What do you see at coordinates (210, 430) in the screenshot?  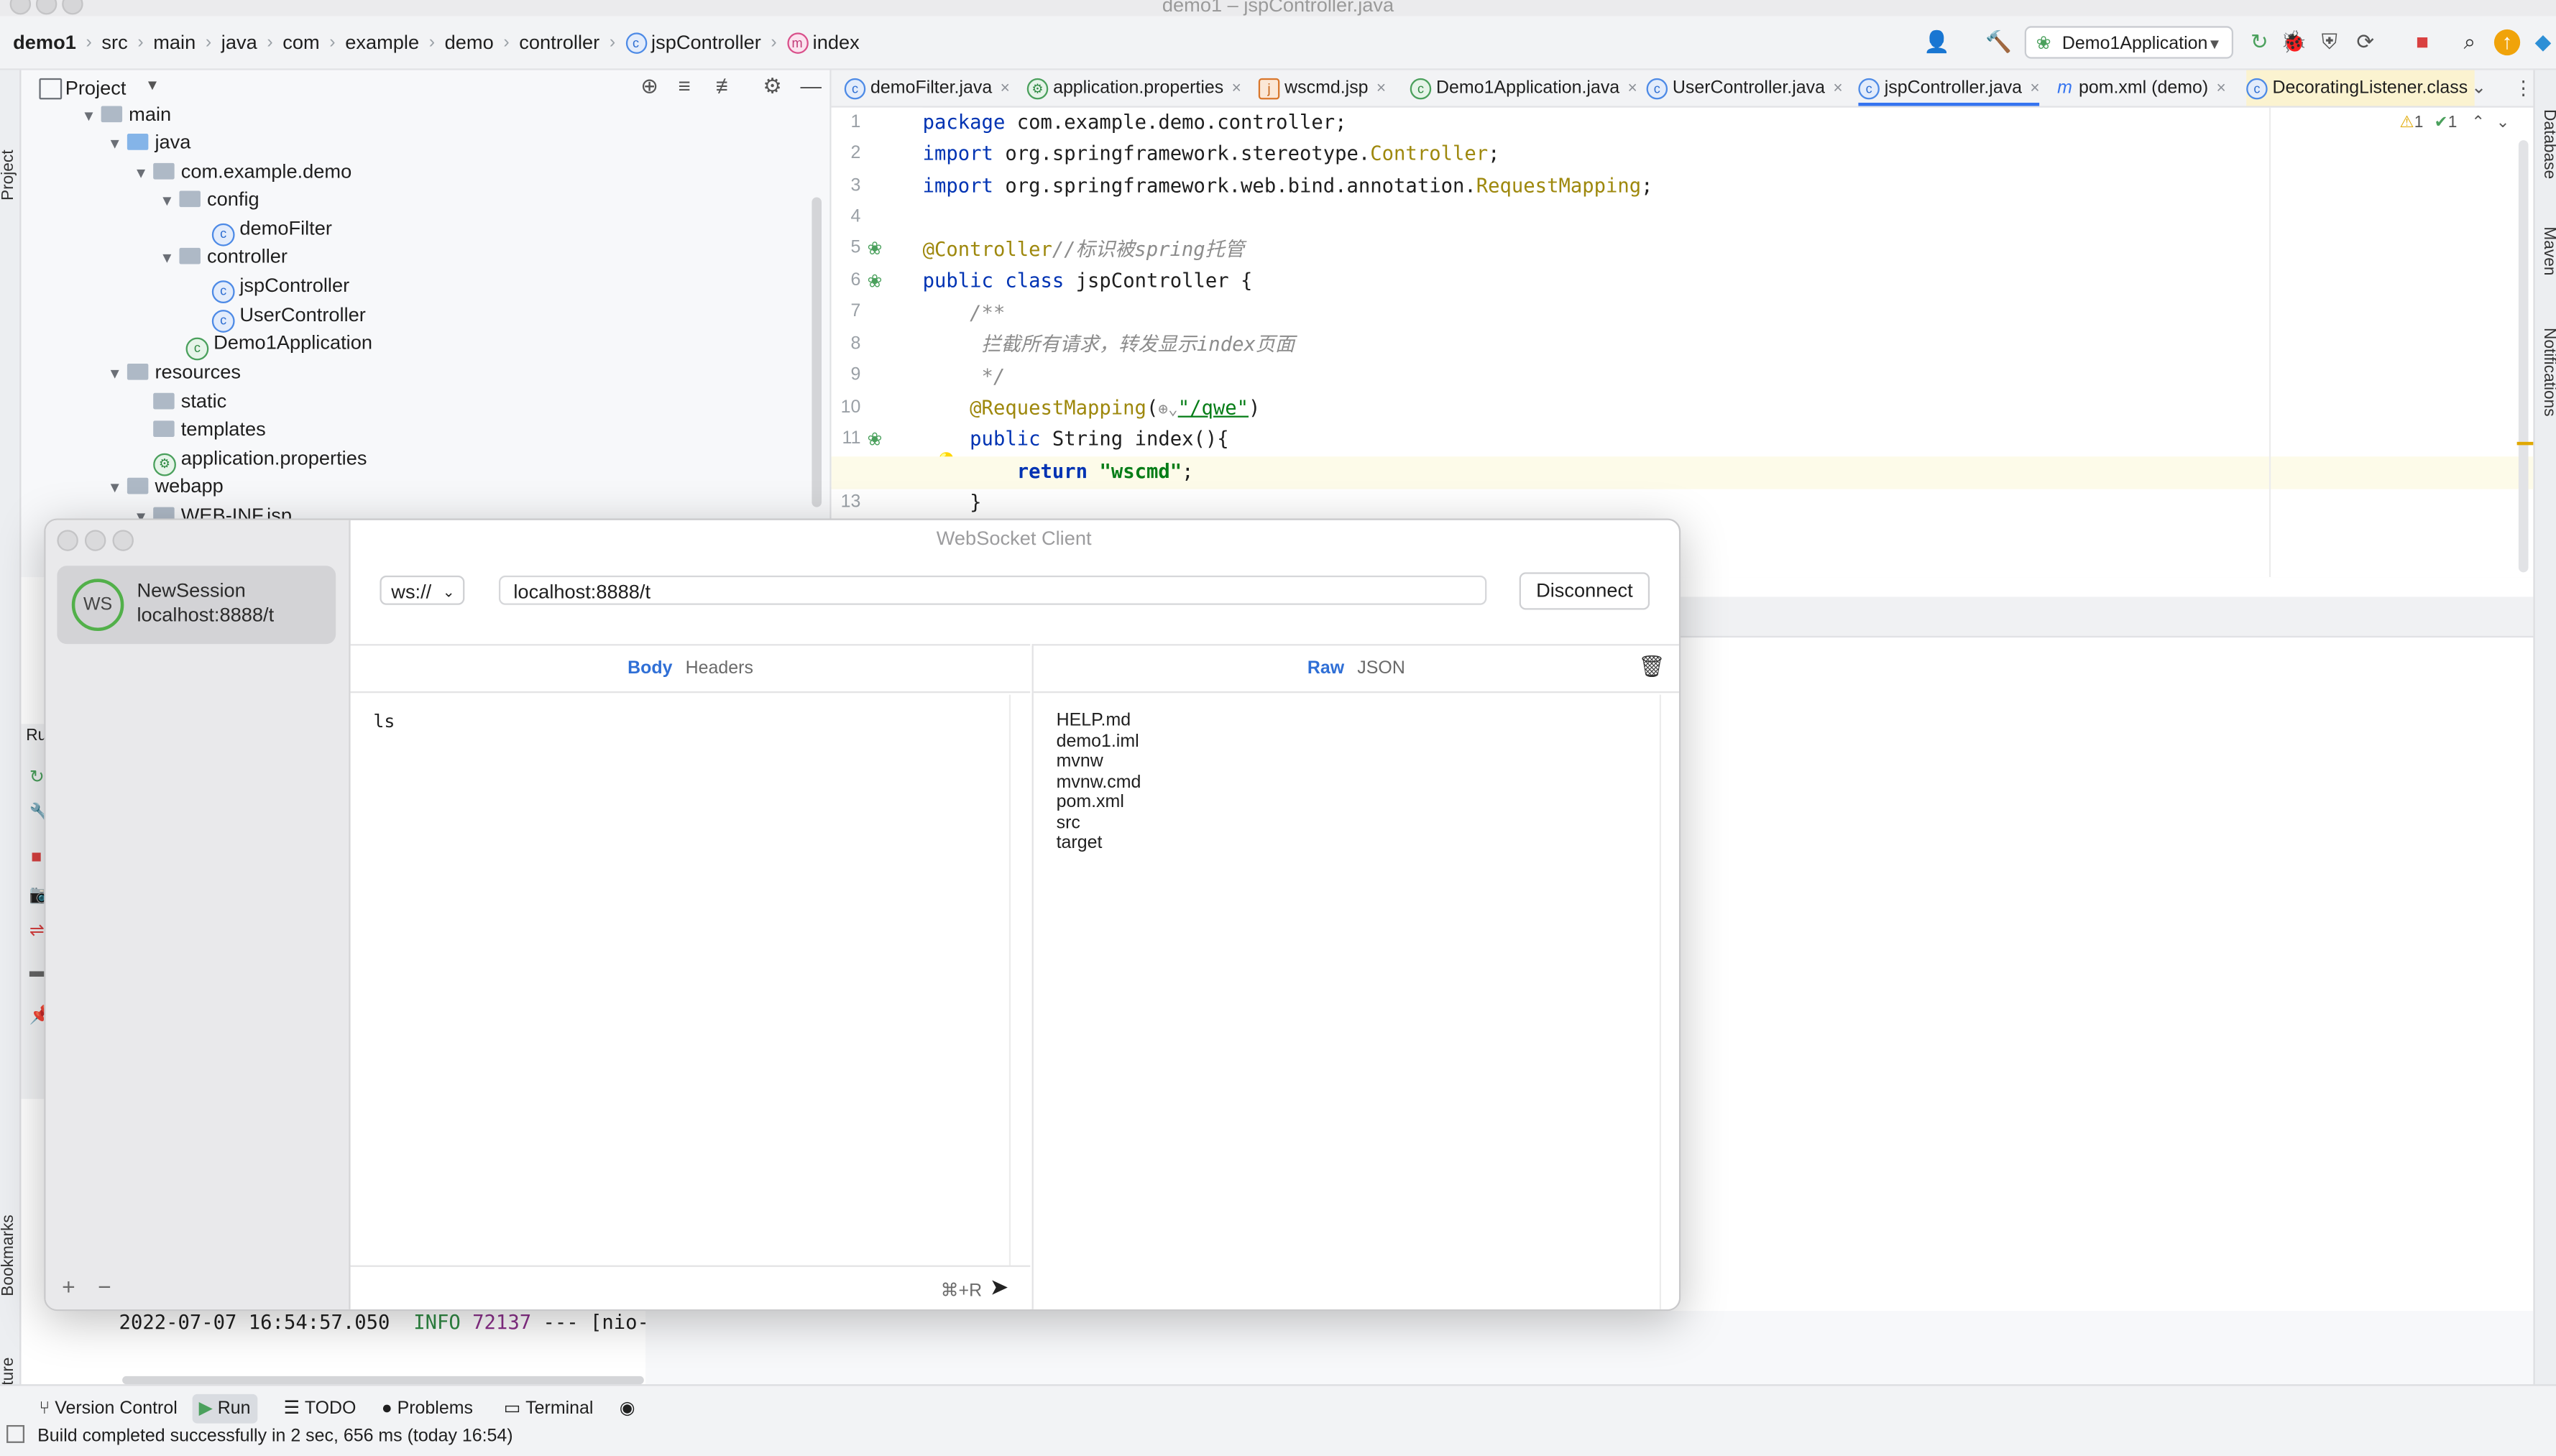 I see `tree-item-templates: templates` at bounding box center [210, 430].